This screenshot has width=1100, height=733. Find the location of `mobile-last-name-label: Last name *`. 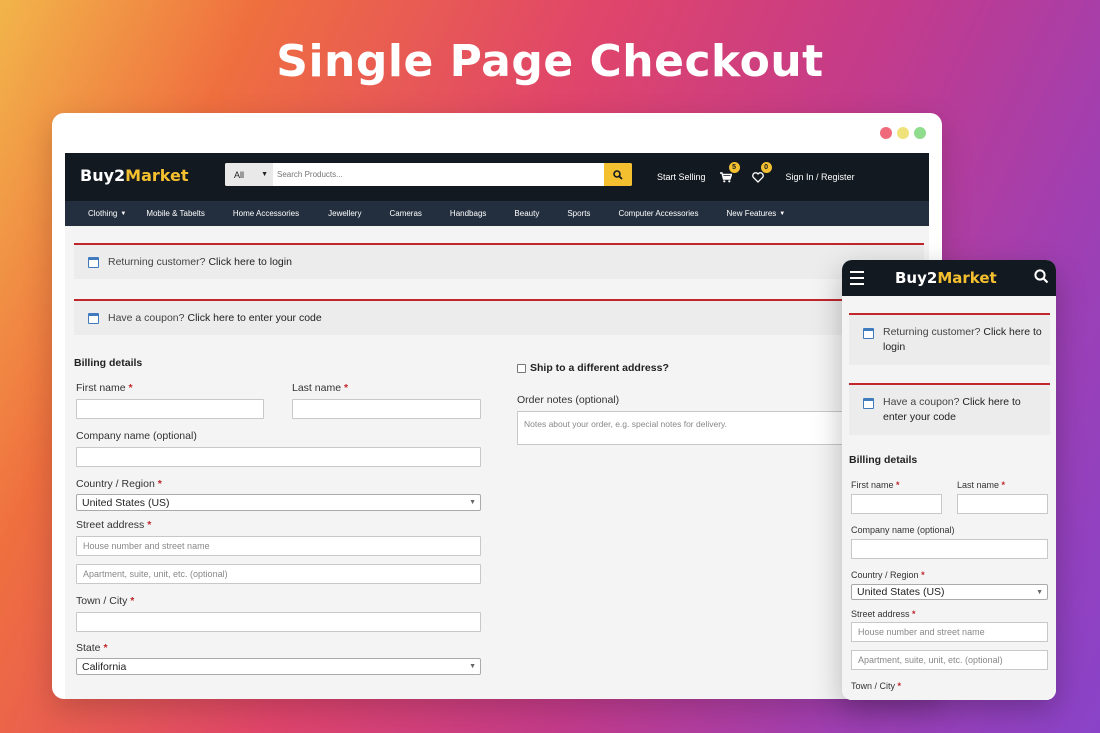

mobile-last-name-label: Last name * is located at coordinates (981, 485).